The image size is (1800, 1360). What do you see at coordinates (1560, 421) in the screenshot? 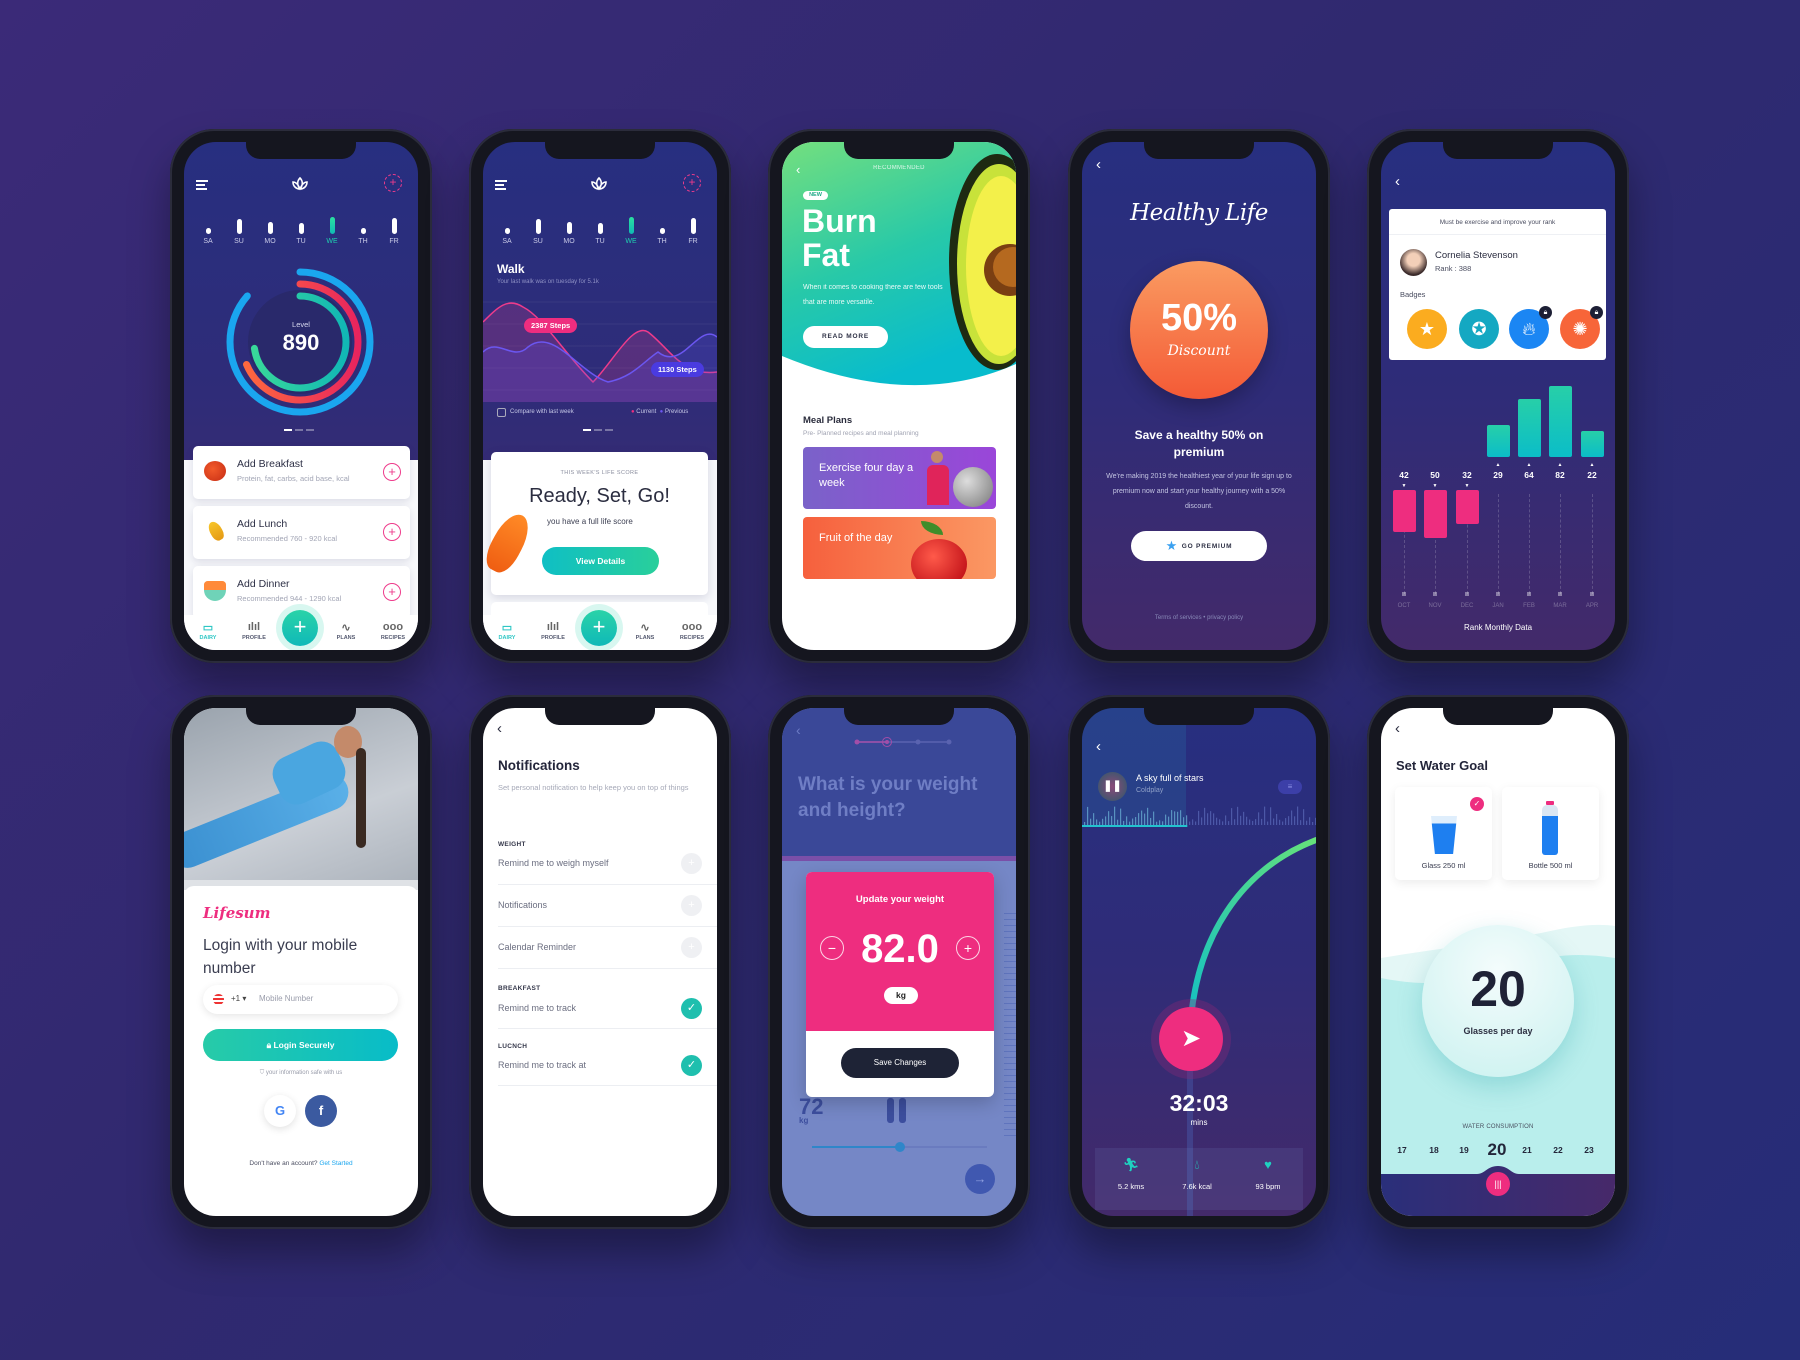
I see `rank-bar-mar` at bounding box center [1560, 421].